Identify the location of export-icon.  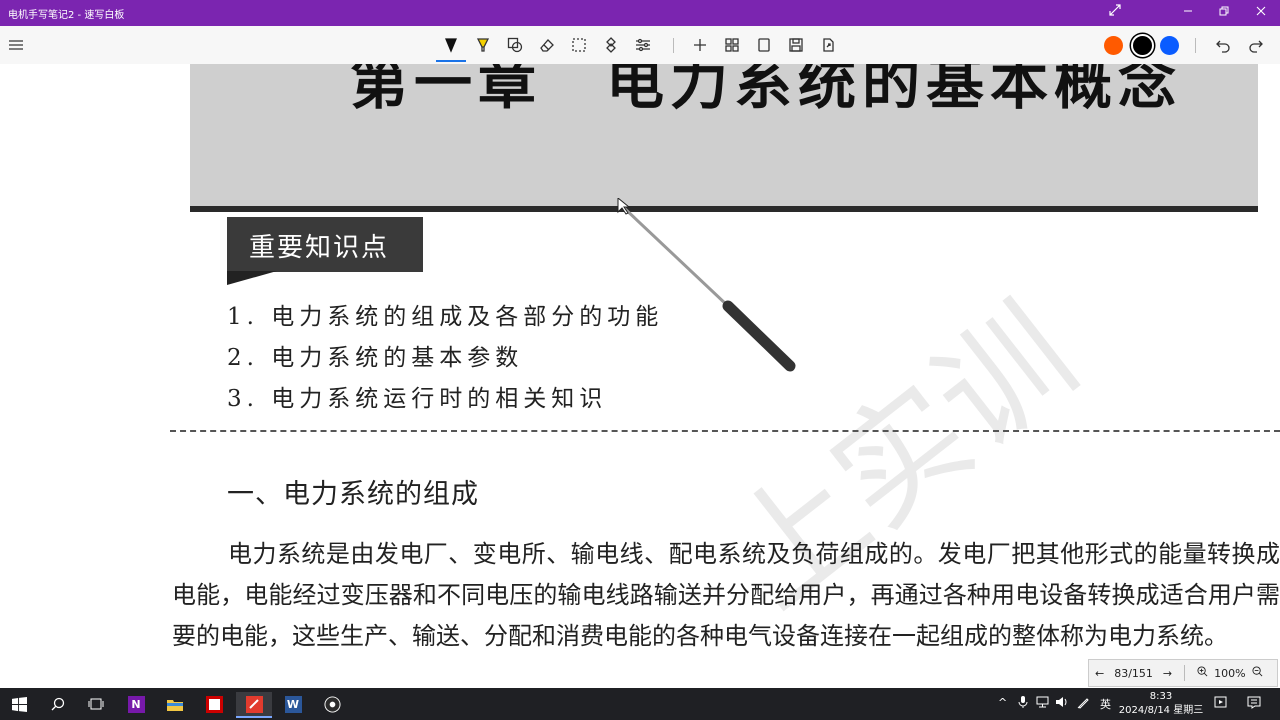
(828, 45).